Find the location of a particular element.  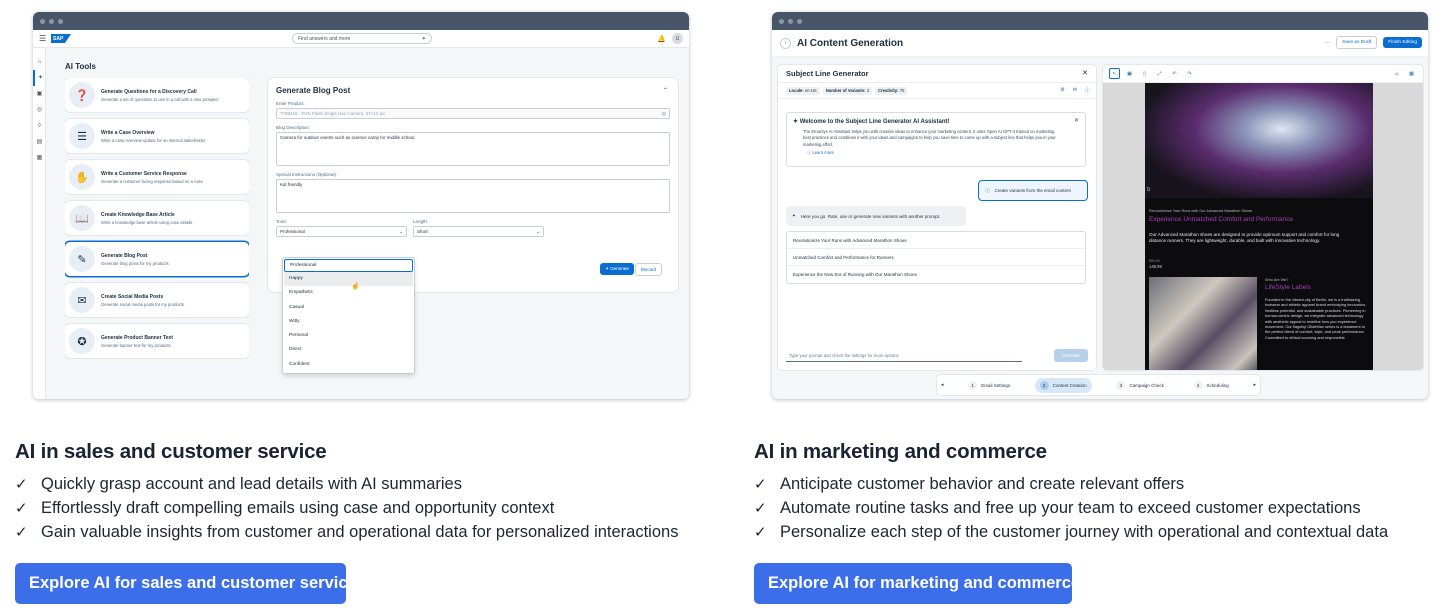

window-dot is located at coordinates (51, 21).